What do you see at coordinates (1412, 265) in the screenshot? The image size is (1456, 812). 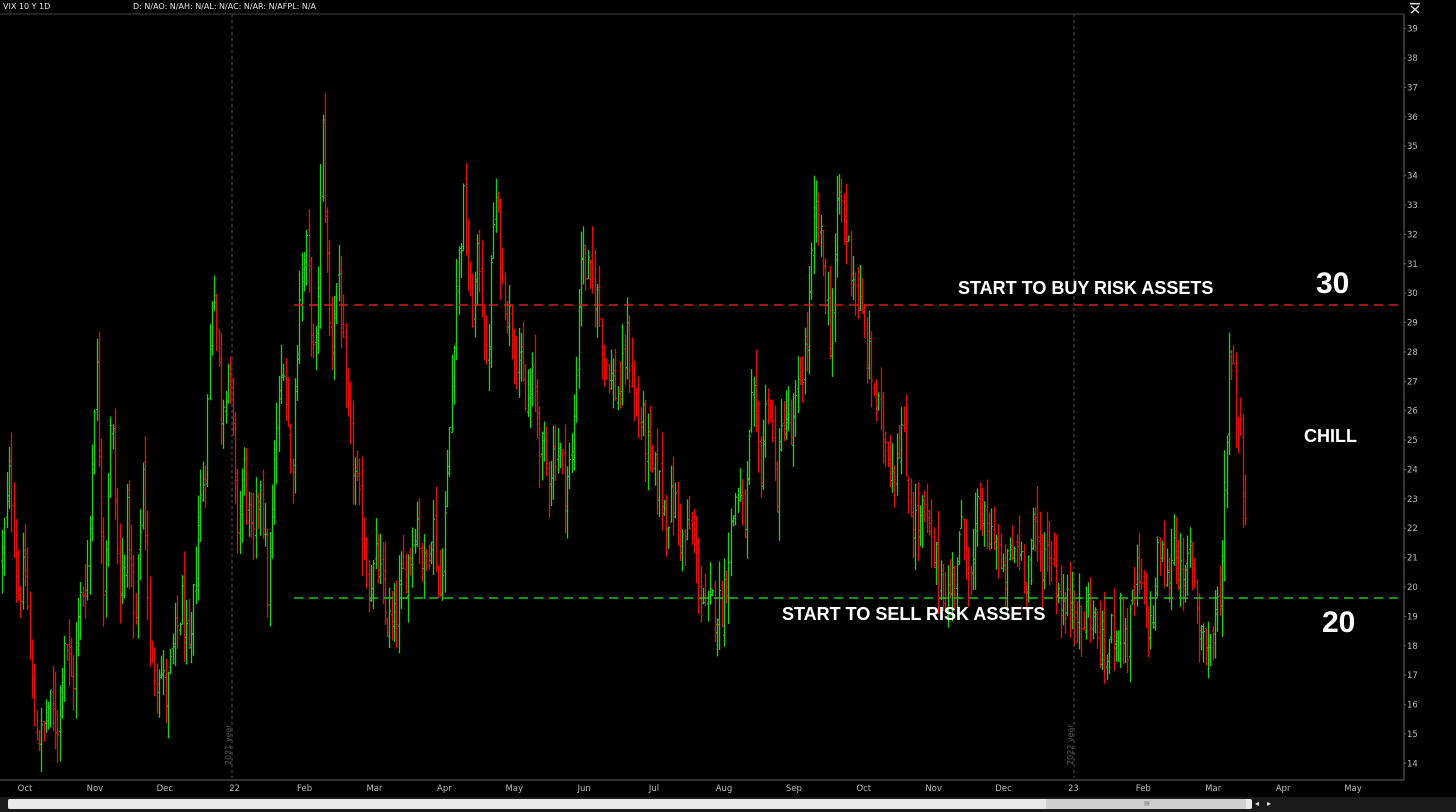 I see `y-tick-label: 31` at bounding box center [1412, 265].